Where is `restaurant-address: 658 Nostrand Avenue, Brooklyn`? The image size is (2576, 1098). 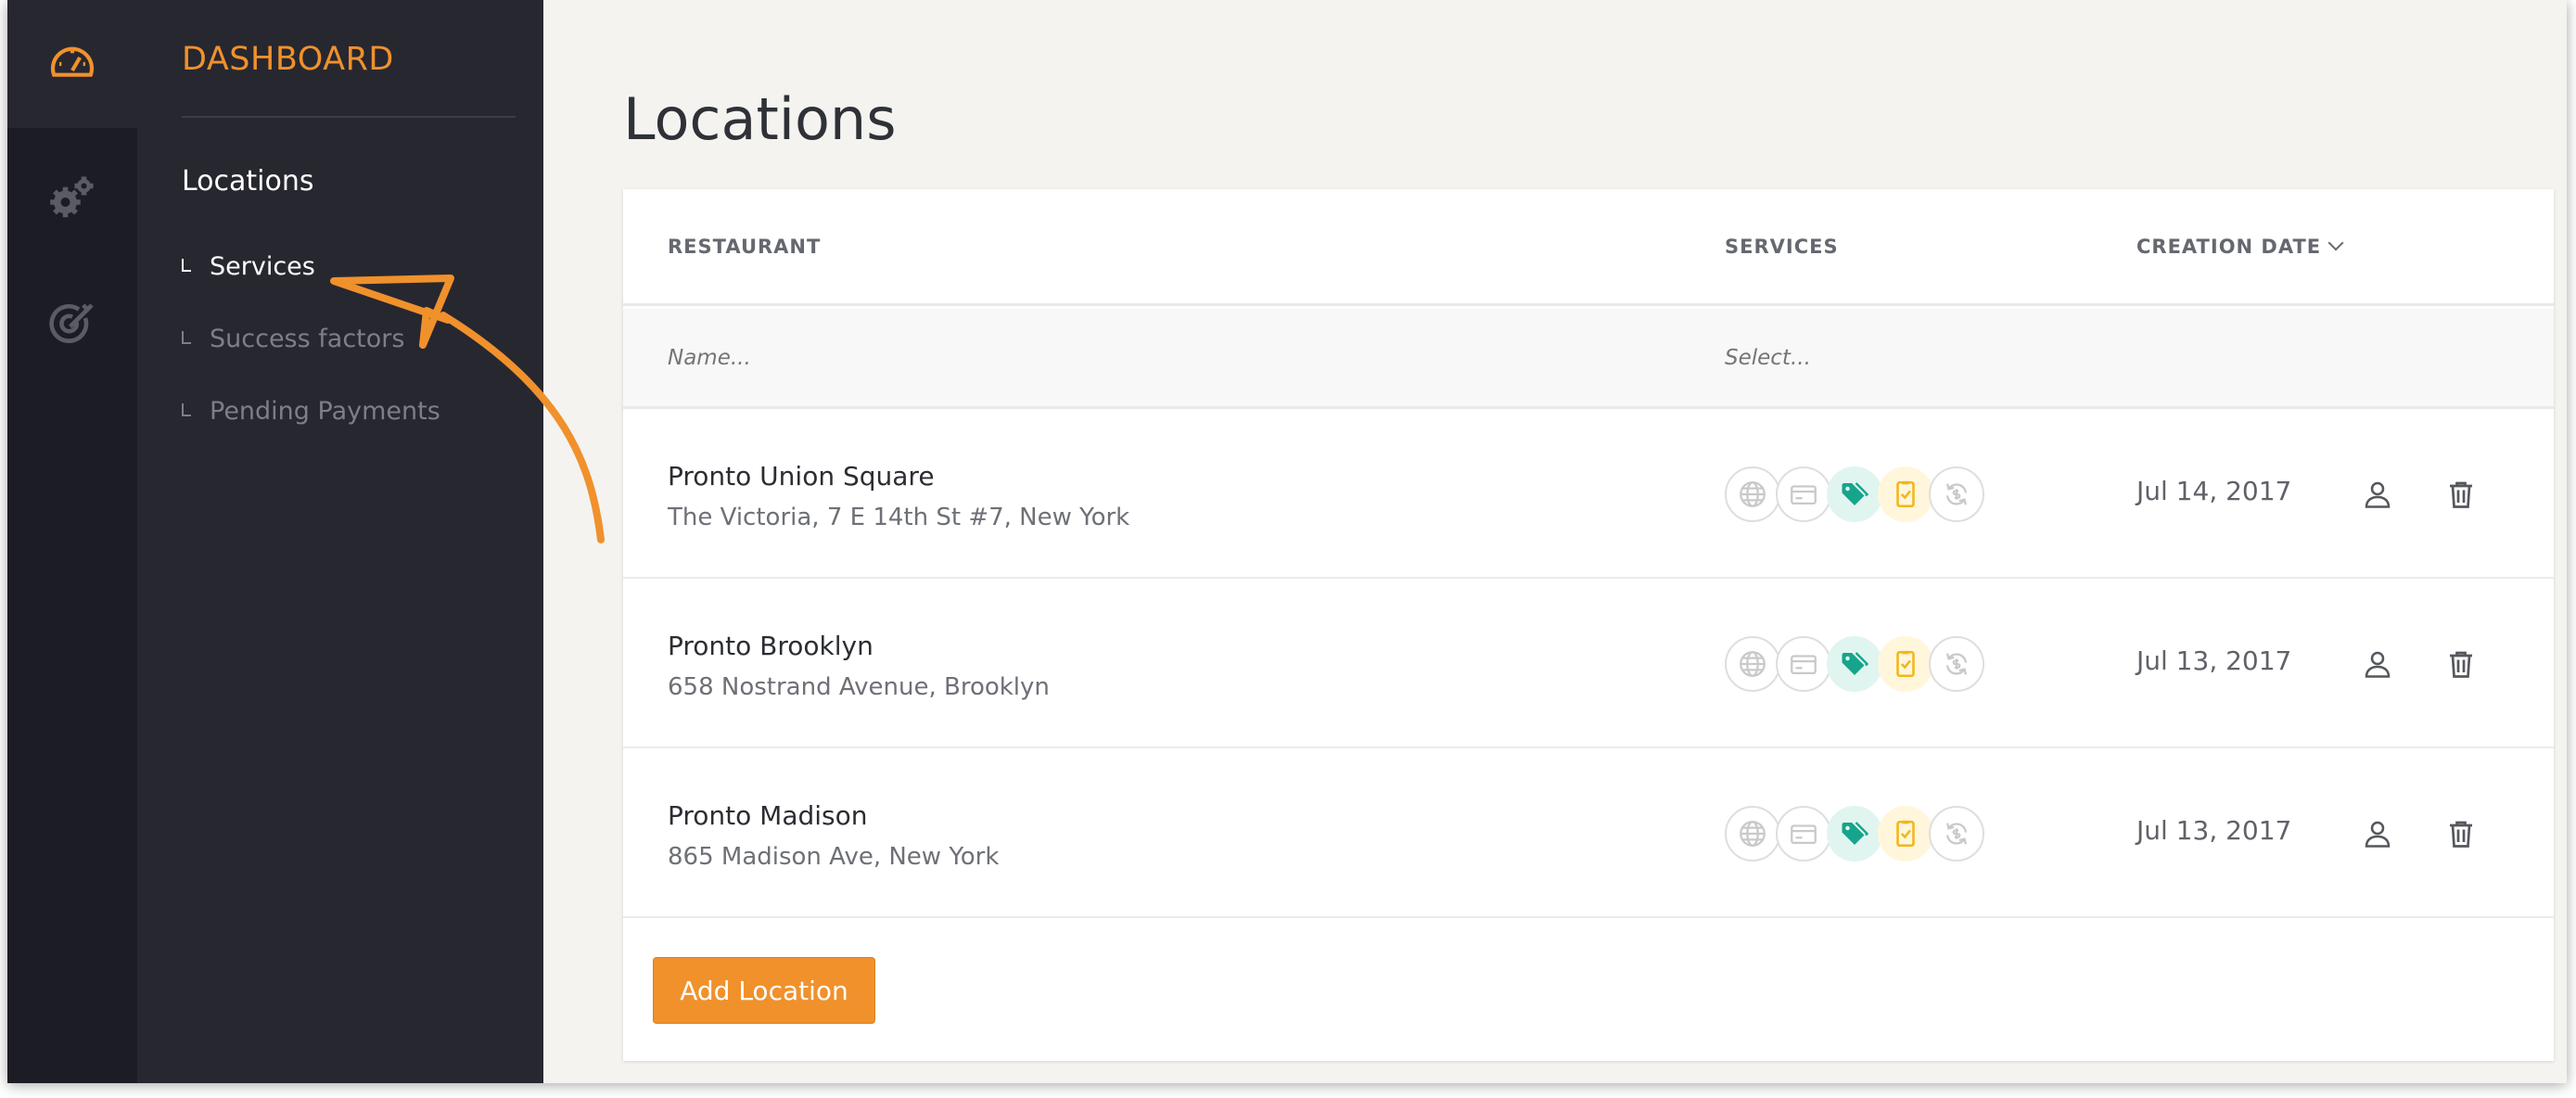 restaurant-address: 658 Nostrand Avenue, Brooklyn is located at coordinates (859, 687).